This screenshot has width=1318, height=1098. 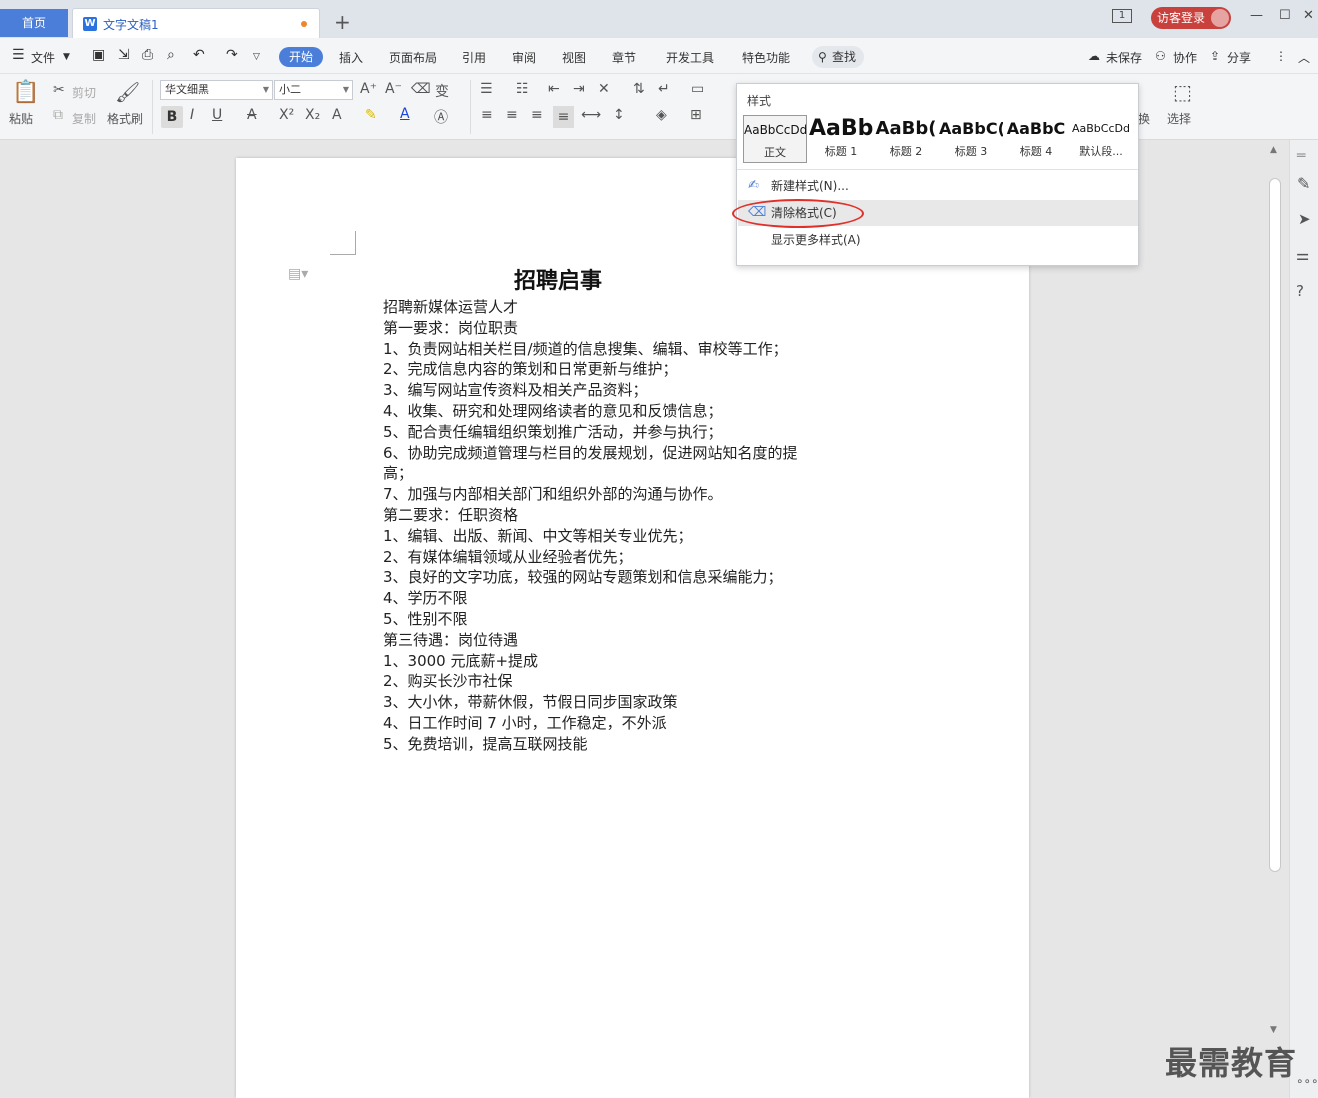 What do you see at coordinates (558, 279) in the screenshot?
I see `document-title: 招聘启事` at bounding box center [558, 279].